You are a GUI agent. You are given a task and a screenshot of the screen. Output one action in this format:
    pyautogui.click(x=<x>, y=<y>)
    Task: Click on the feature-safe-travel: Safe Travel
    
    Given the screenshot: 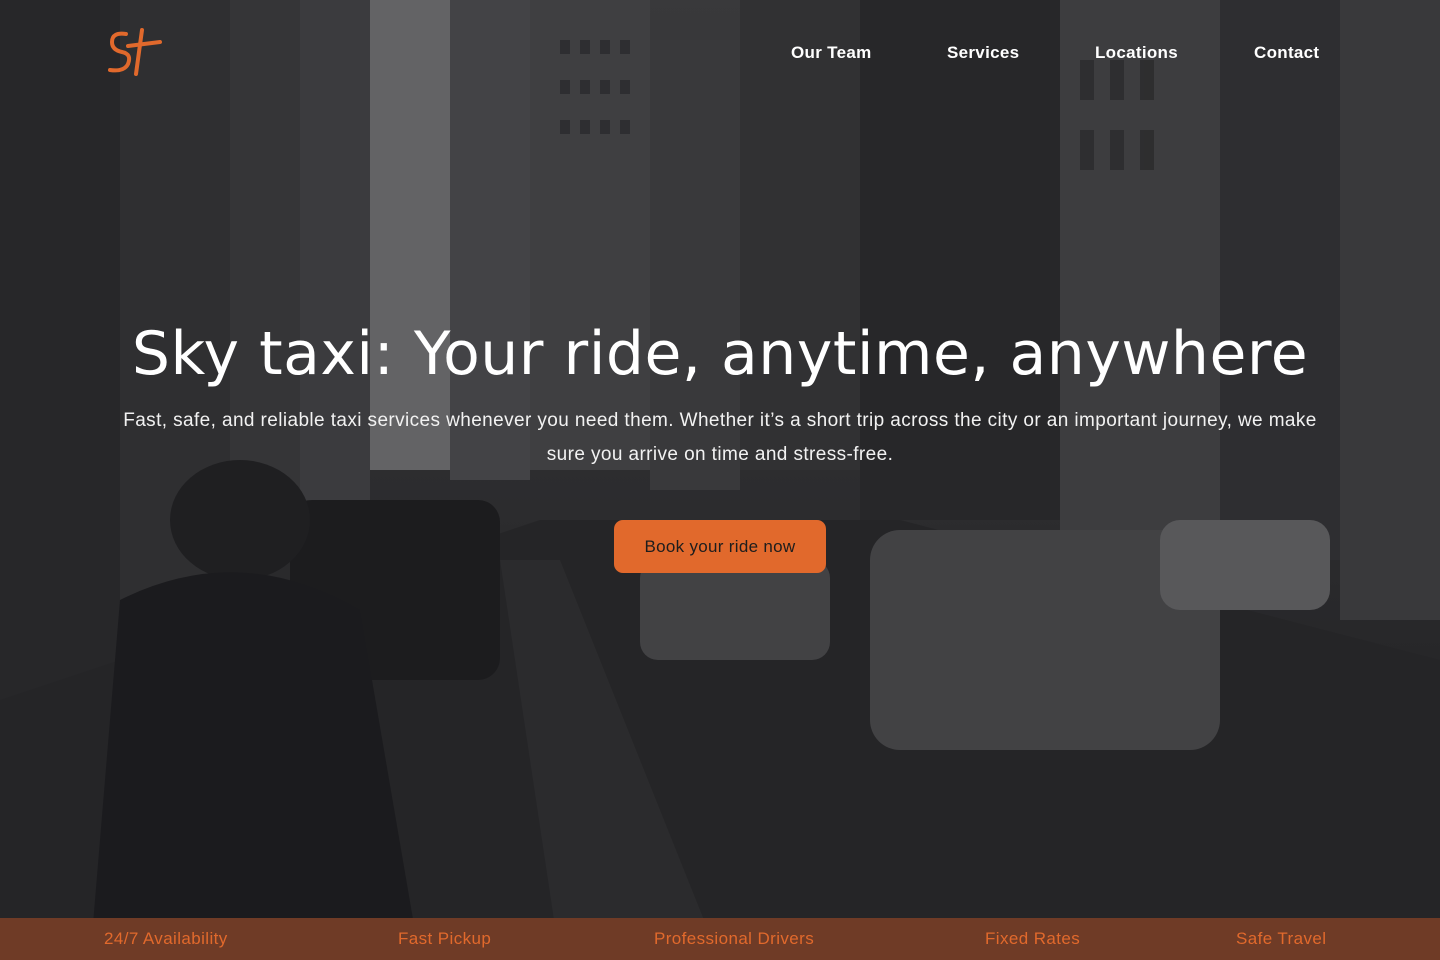 What is the action you would take?
    pyautogui.click(x=1281, y=938)
    